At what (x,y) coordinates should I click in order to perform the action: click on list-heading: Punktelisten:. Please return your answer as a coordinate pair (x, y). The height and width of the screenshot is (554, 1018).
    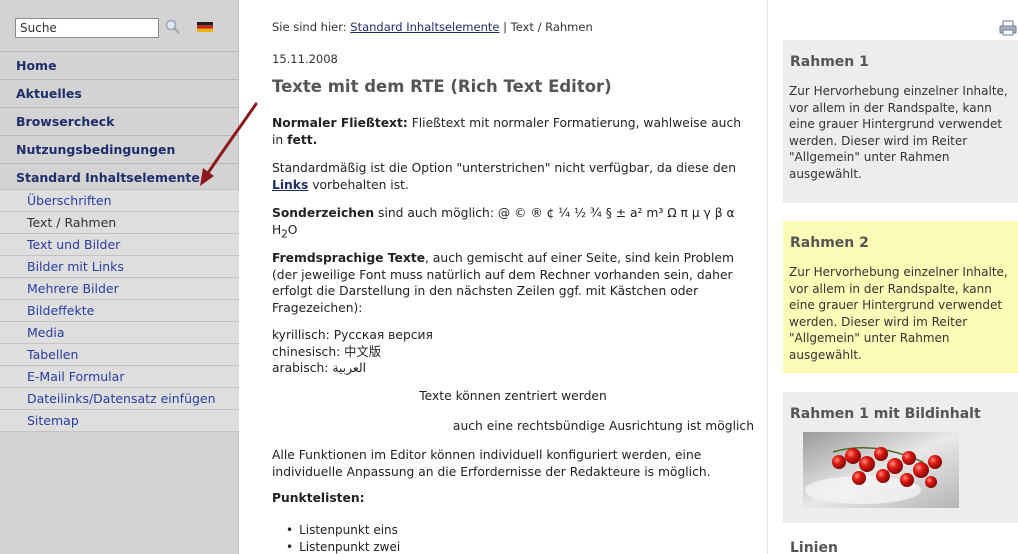
    Looking at the image, I should click on (318, 498).